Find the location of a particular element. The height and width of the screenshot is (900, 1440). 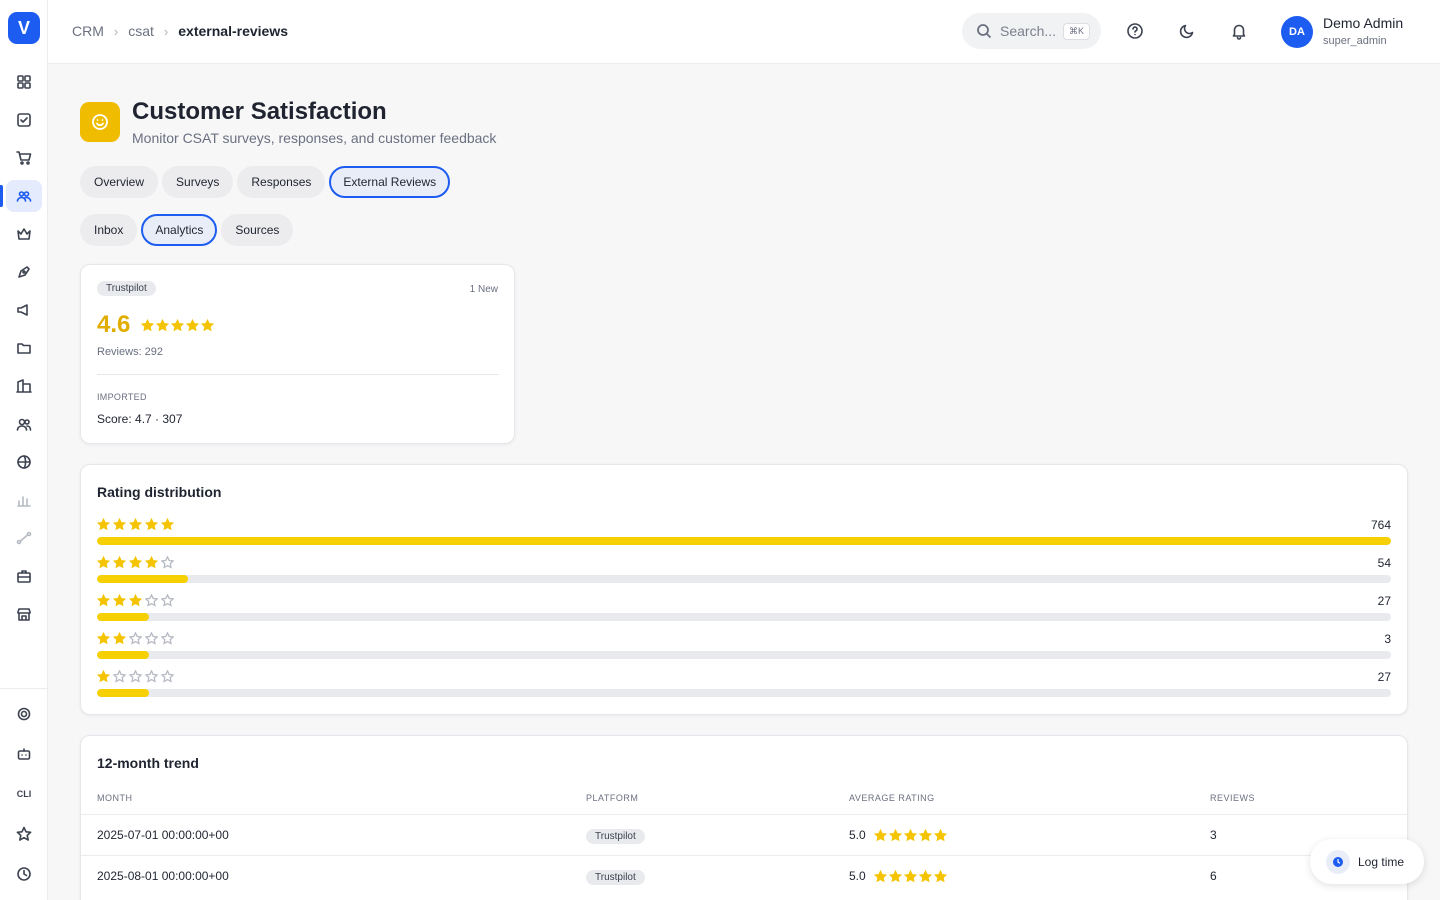

cart-icon is located at coordinates (24, 158).